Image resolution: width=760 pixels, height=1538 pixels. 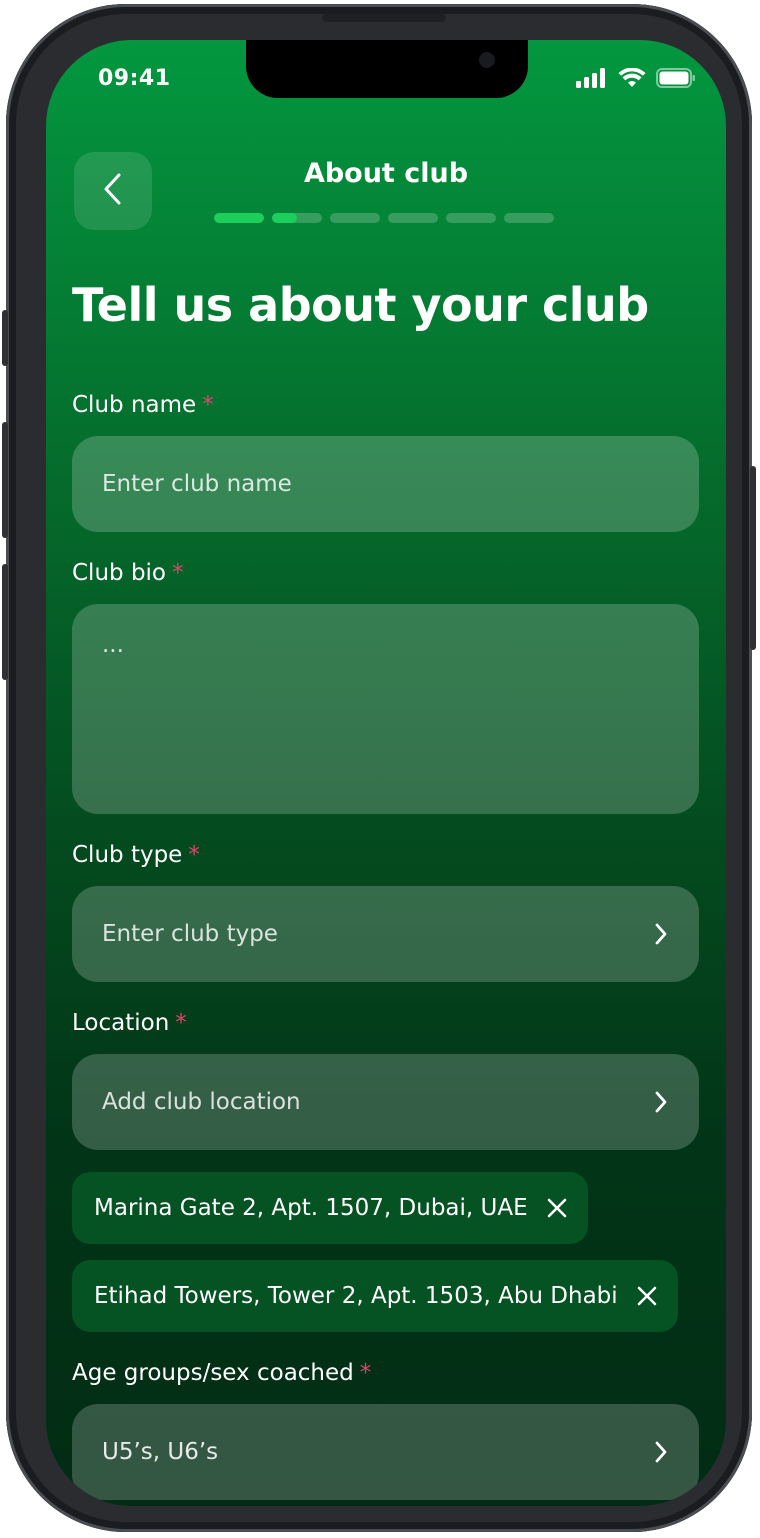 I want to click on club-type-label: Club type *, so click(x=136, y=855).